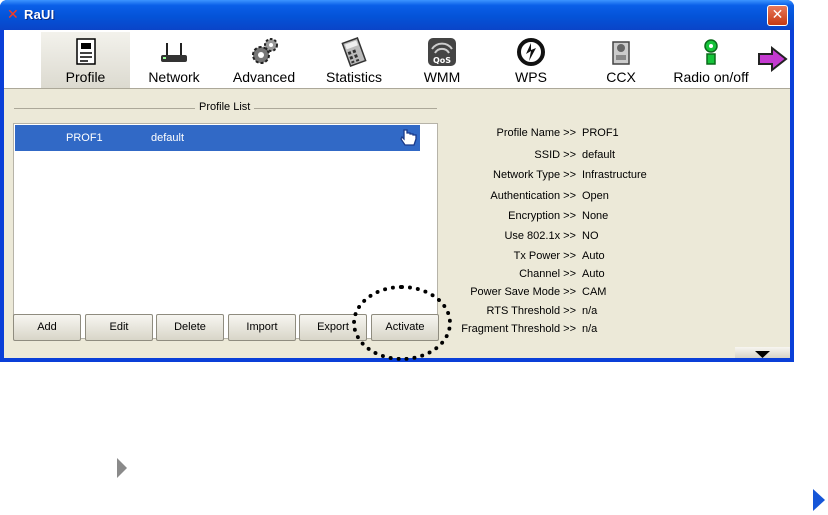 This screenshot has width=828, height=515. I want to click on ralink-logo-icon: ✕, so click(13, 15).